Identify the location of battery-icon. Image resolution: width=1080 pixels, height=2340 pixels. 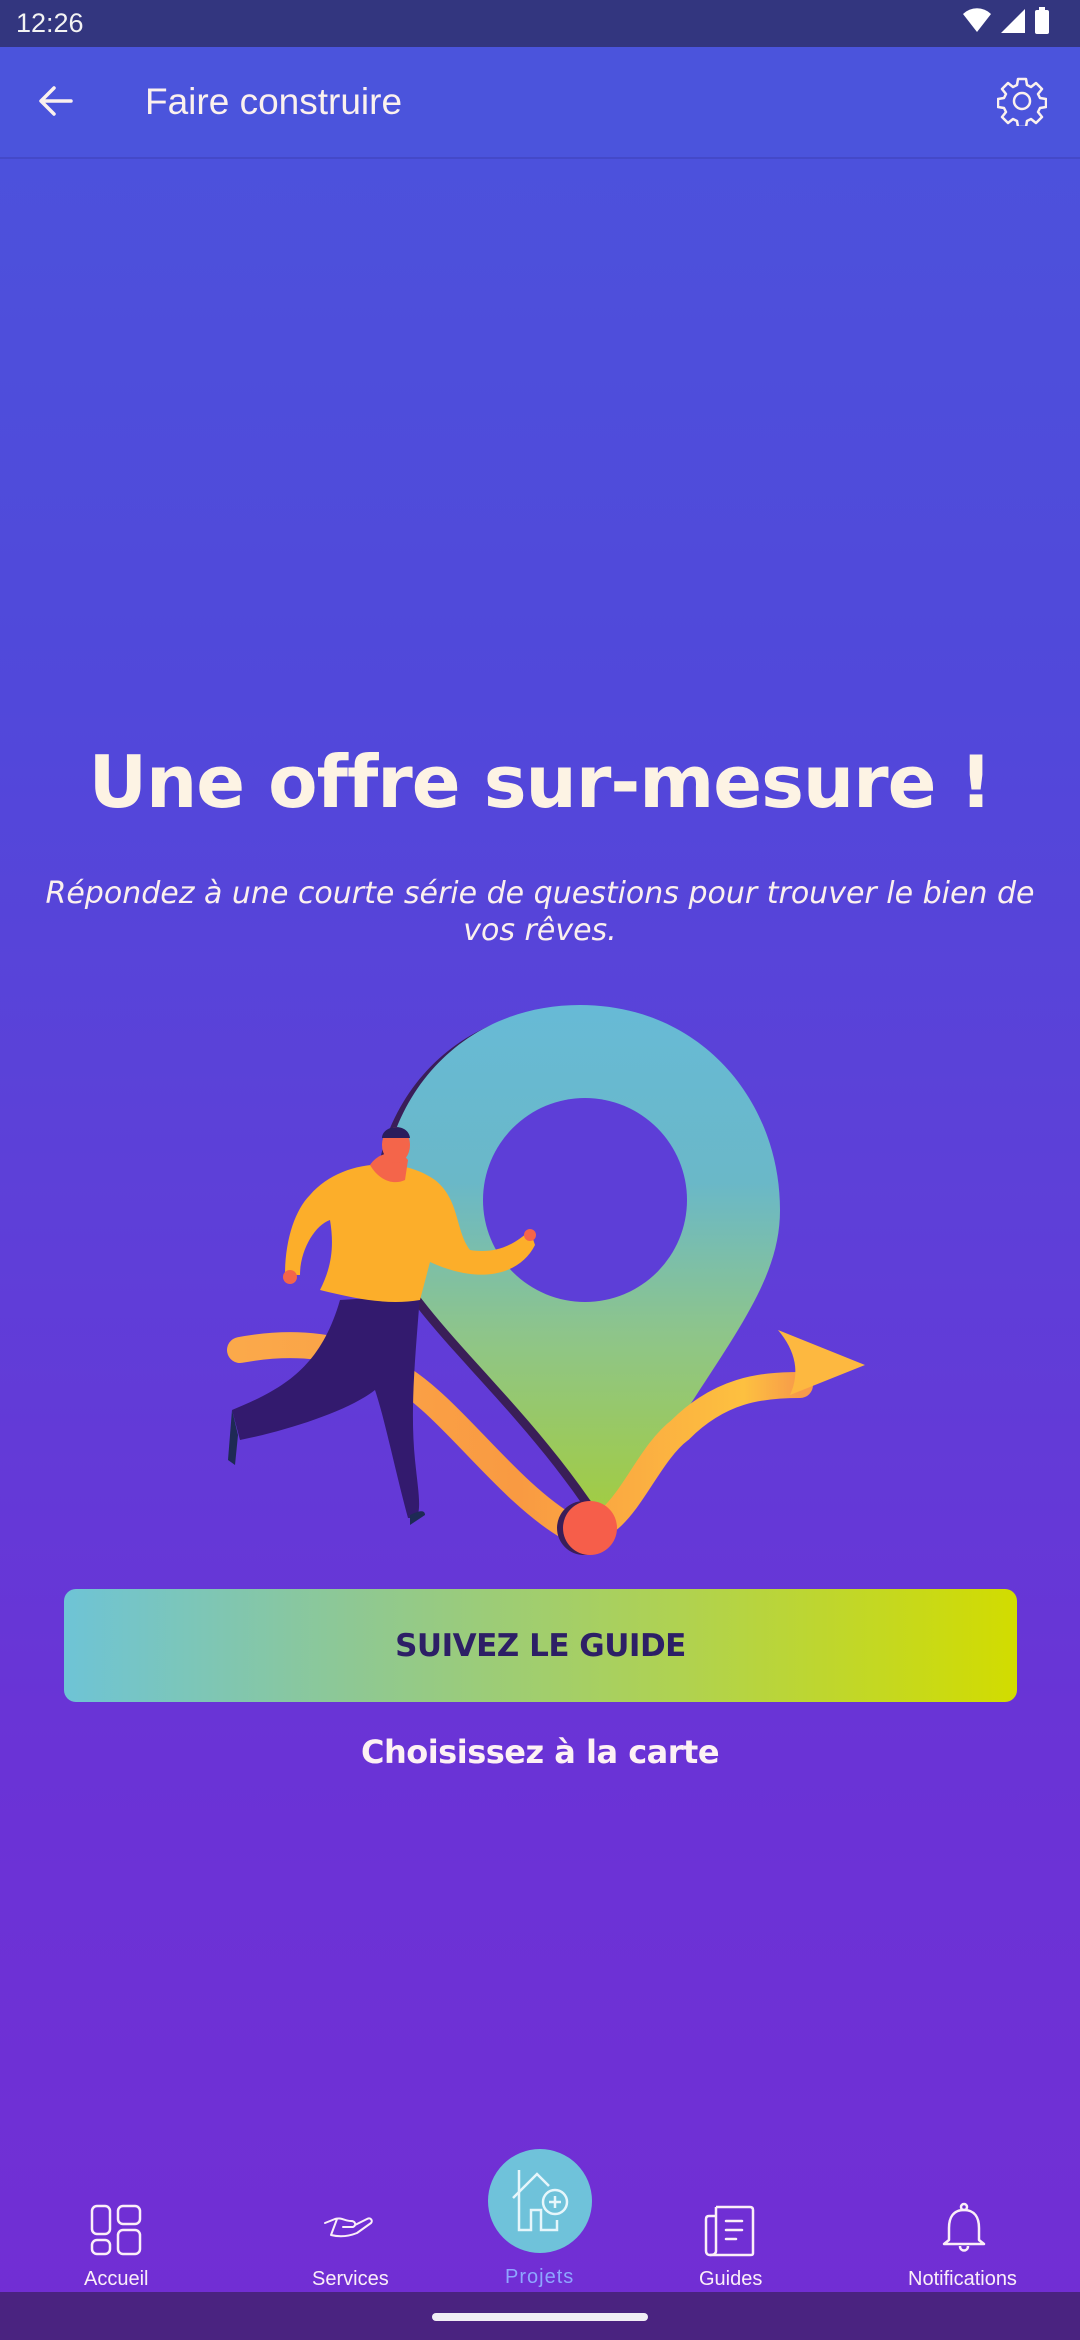
(1042, 23).